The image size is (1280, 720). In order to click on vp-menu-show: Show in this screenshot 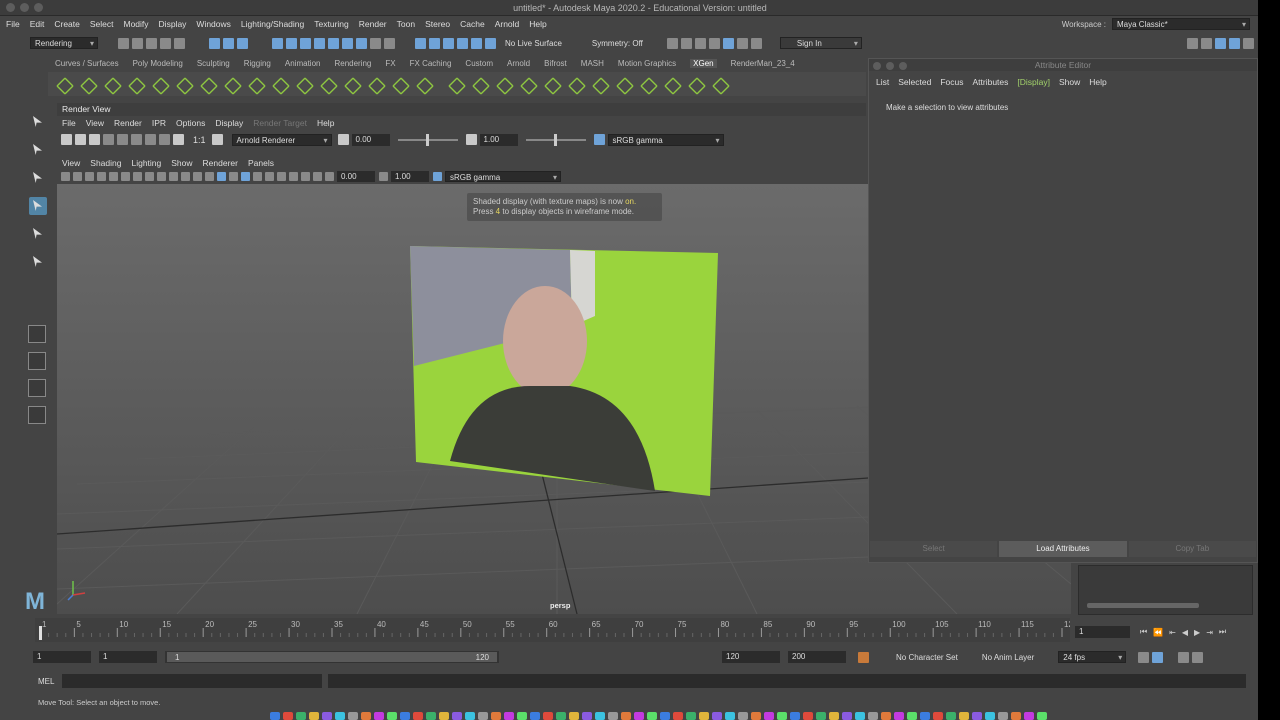, I will do `click(181, 163)`.